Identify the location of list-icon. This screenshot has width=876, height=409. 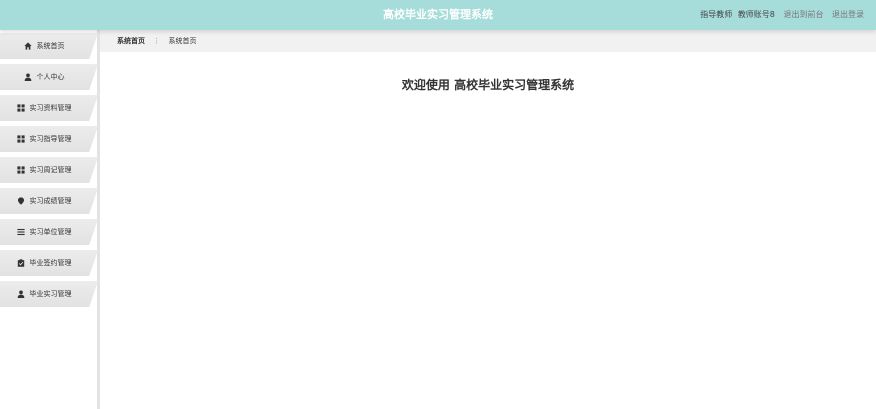
(20, 232).